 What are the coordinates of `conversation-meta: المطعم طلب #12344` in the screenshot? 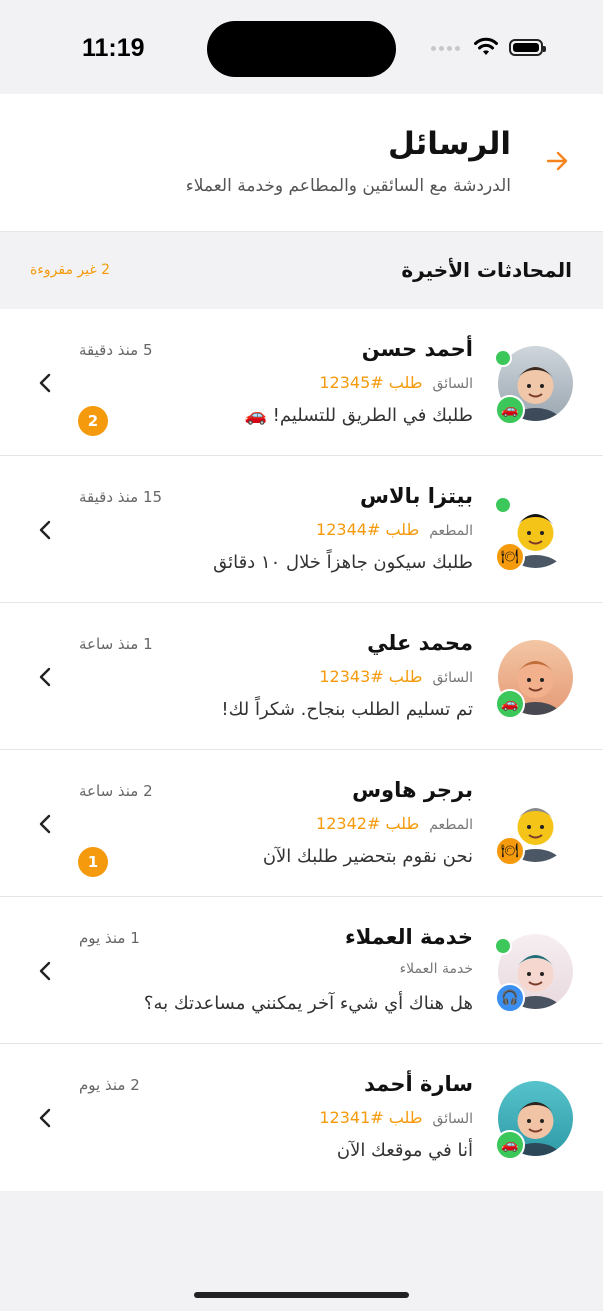 It's located at (394, 529).